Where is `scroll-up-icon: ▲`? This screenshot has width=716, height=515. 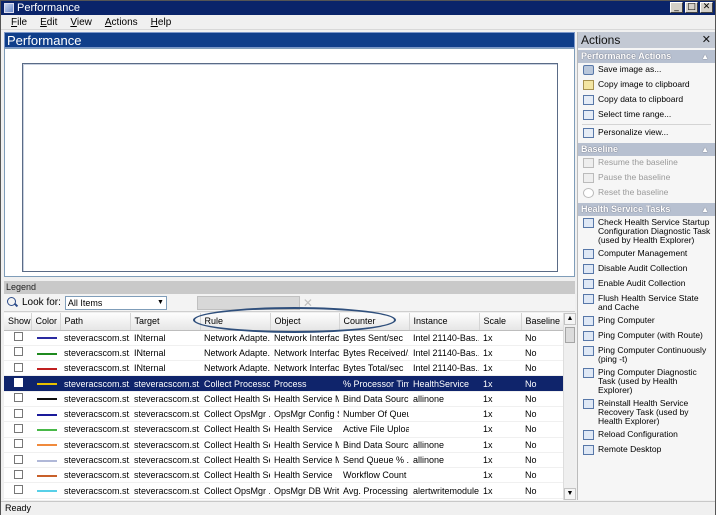
scroll-up-icon: ▲ is located at coordinates (570, 319).